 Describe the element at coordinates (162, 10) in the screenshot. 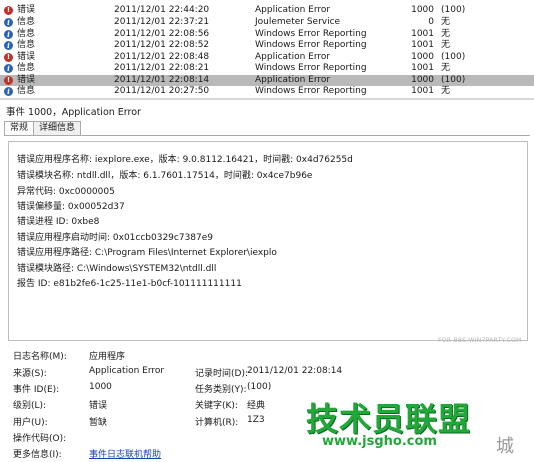

I see `event-date: 2011/12/01 22:44:20` at that location.